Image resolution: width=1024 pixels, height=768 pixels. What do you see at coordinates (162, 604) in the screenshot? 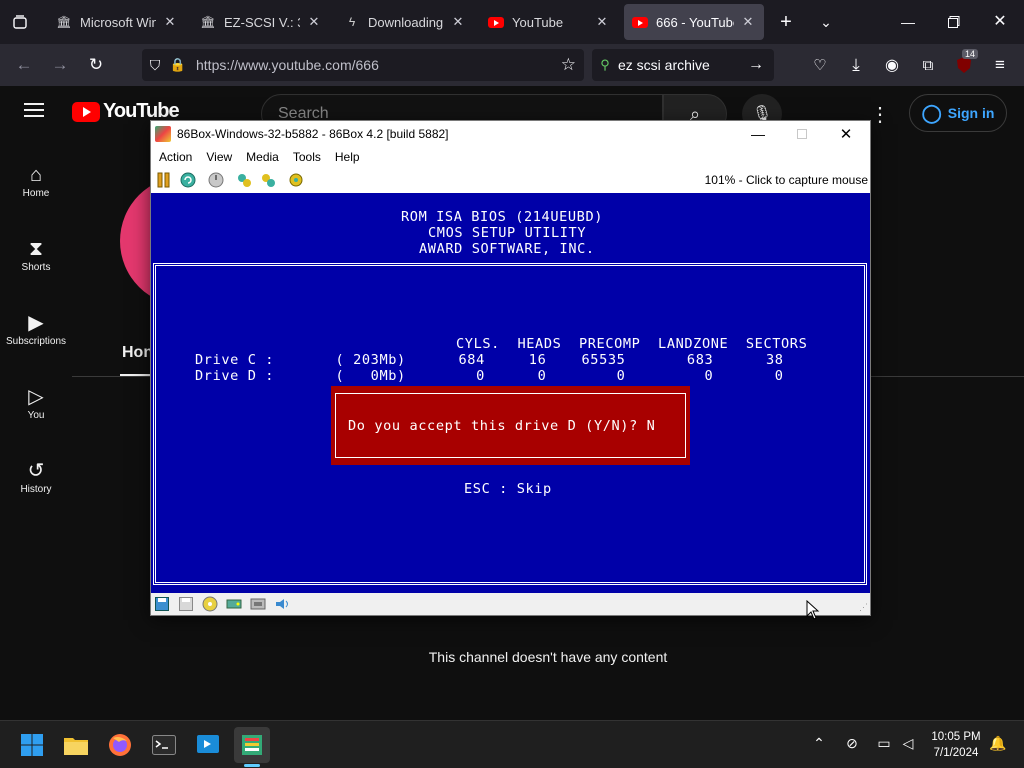
I see `floppy-drive-icon` at bounding box center [162, 604].